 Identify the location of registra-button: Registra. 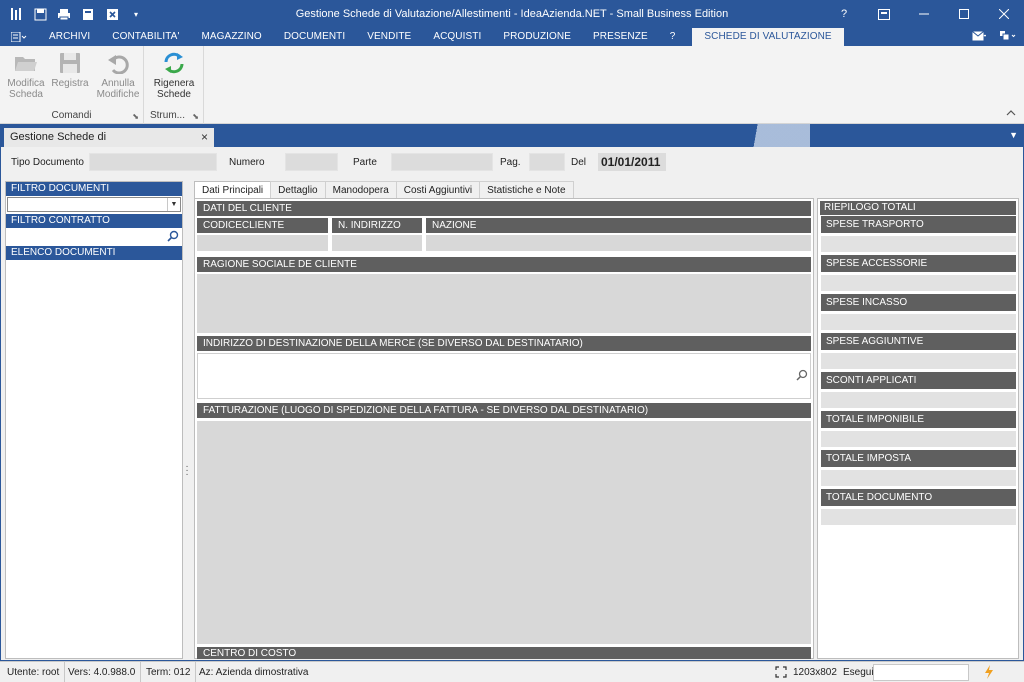
(70, 69).